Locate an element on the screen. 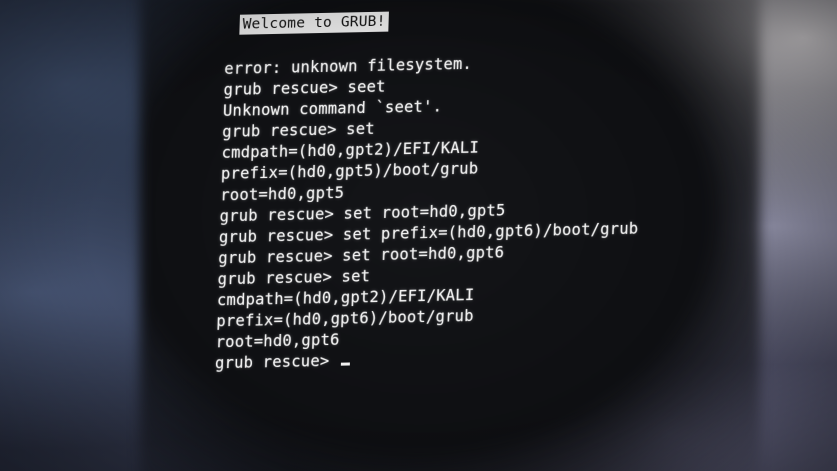 This screenshot has width=837, height=471. welcome-banner: Welcome to GRUB! is located at coordinates (314, 23).